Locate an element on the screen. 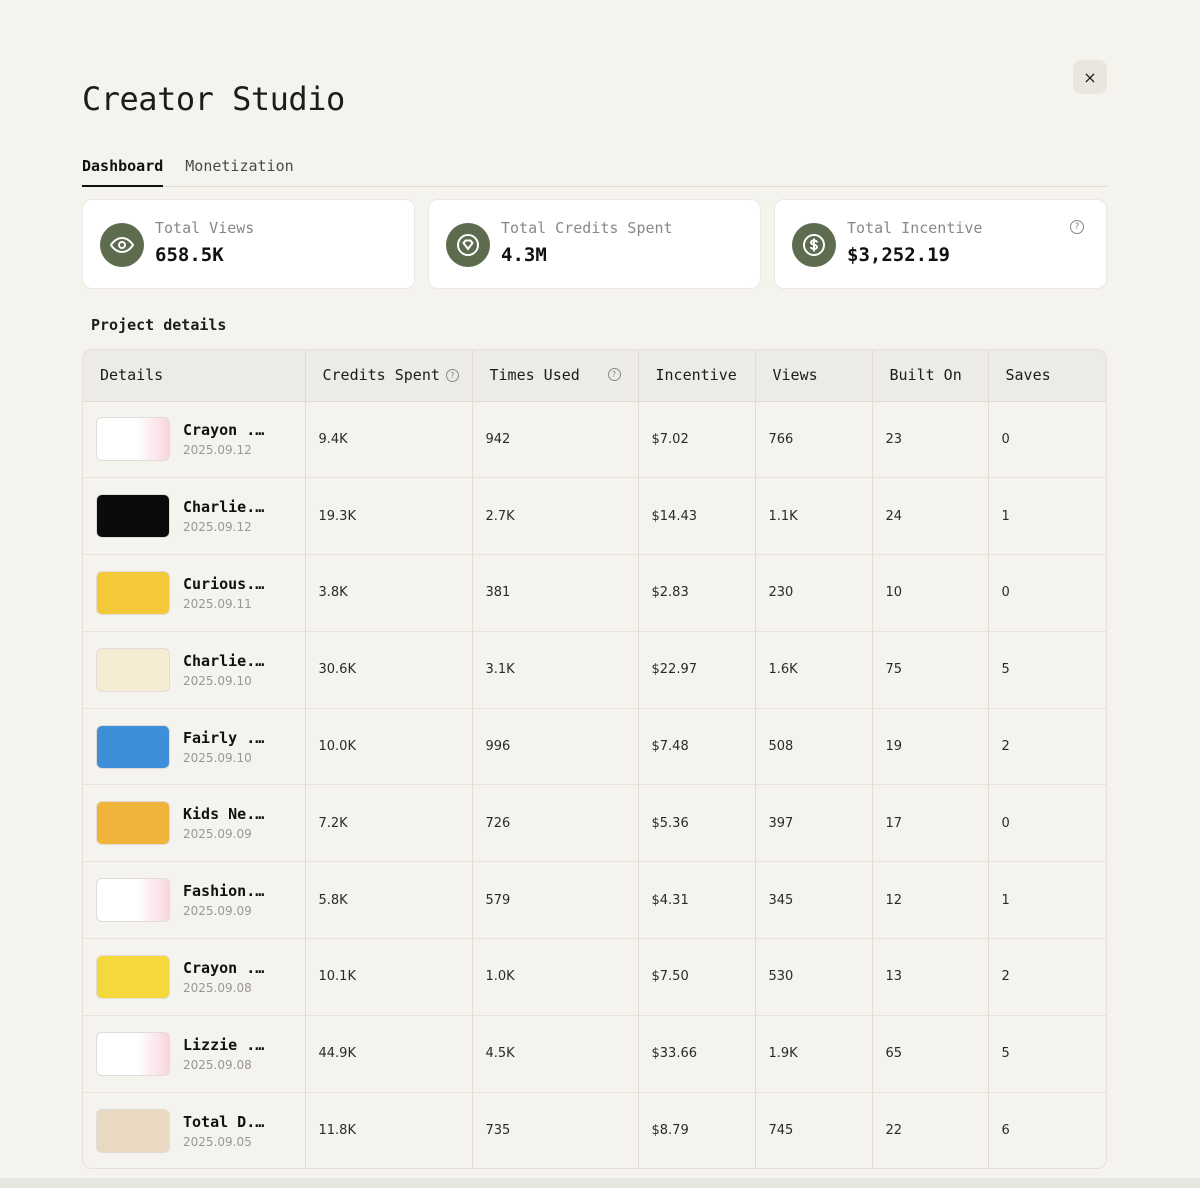 The width and height of the screenshot is (1200, 1188). col-header-label: Views is located at coordinates (795, 375).